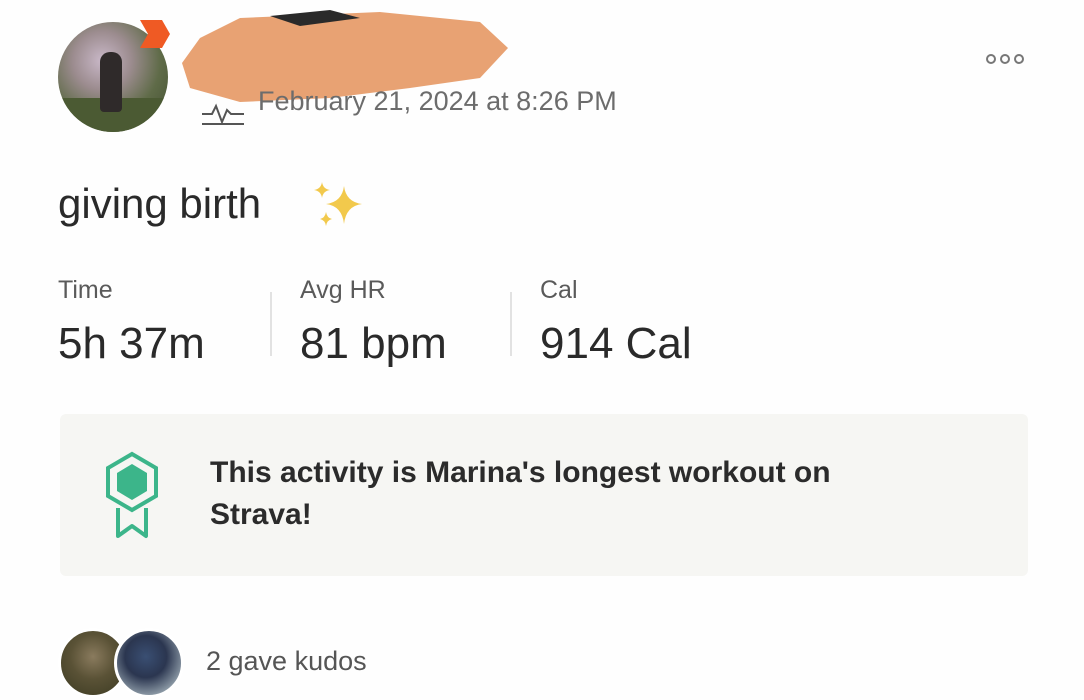 The height and width of the screenshot is (700, 1084). Describe the element at coordinates (223, 114) in the screenshot. I see `workout-activity-icon` at that location.